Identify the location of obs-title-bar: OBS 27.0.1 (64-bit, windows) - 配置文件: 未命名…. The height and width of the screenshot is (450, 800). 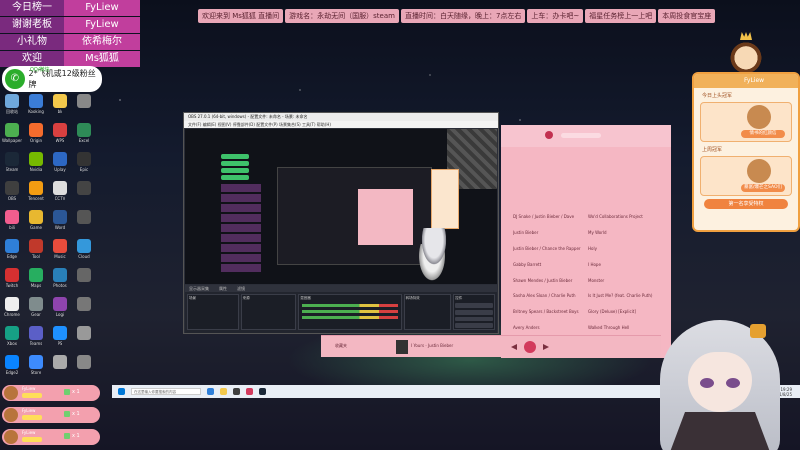
(341, 117).